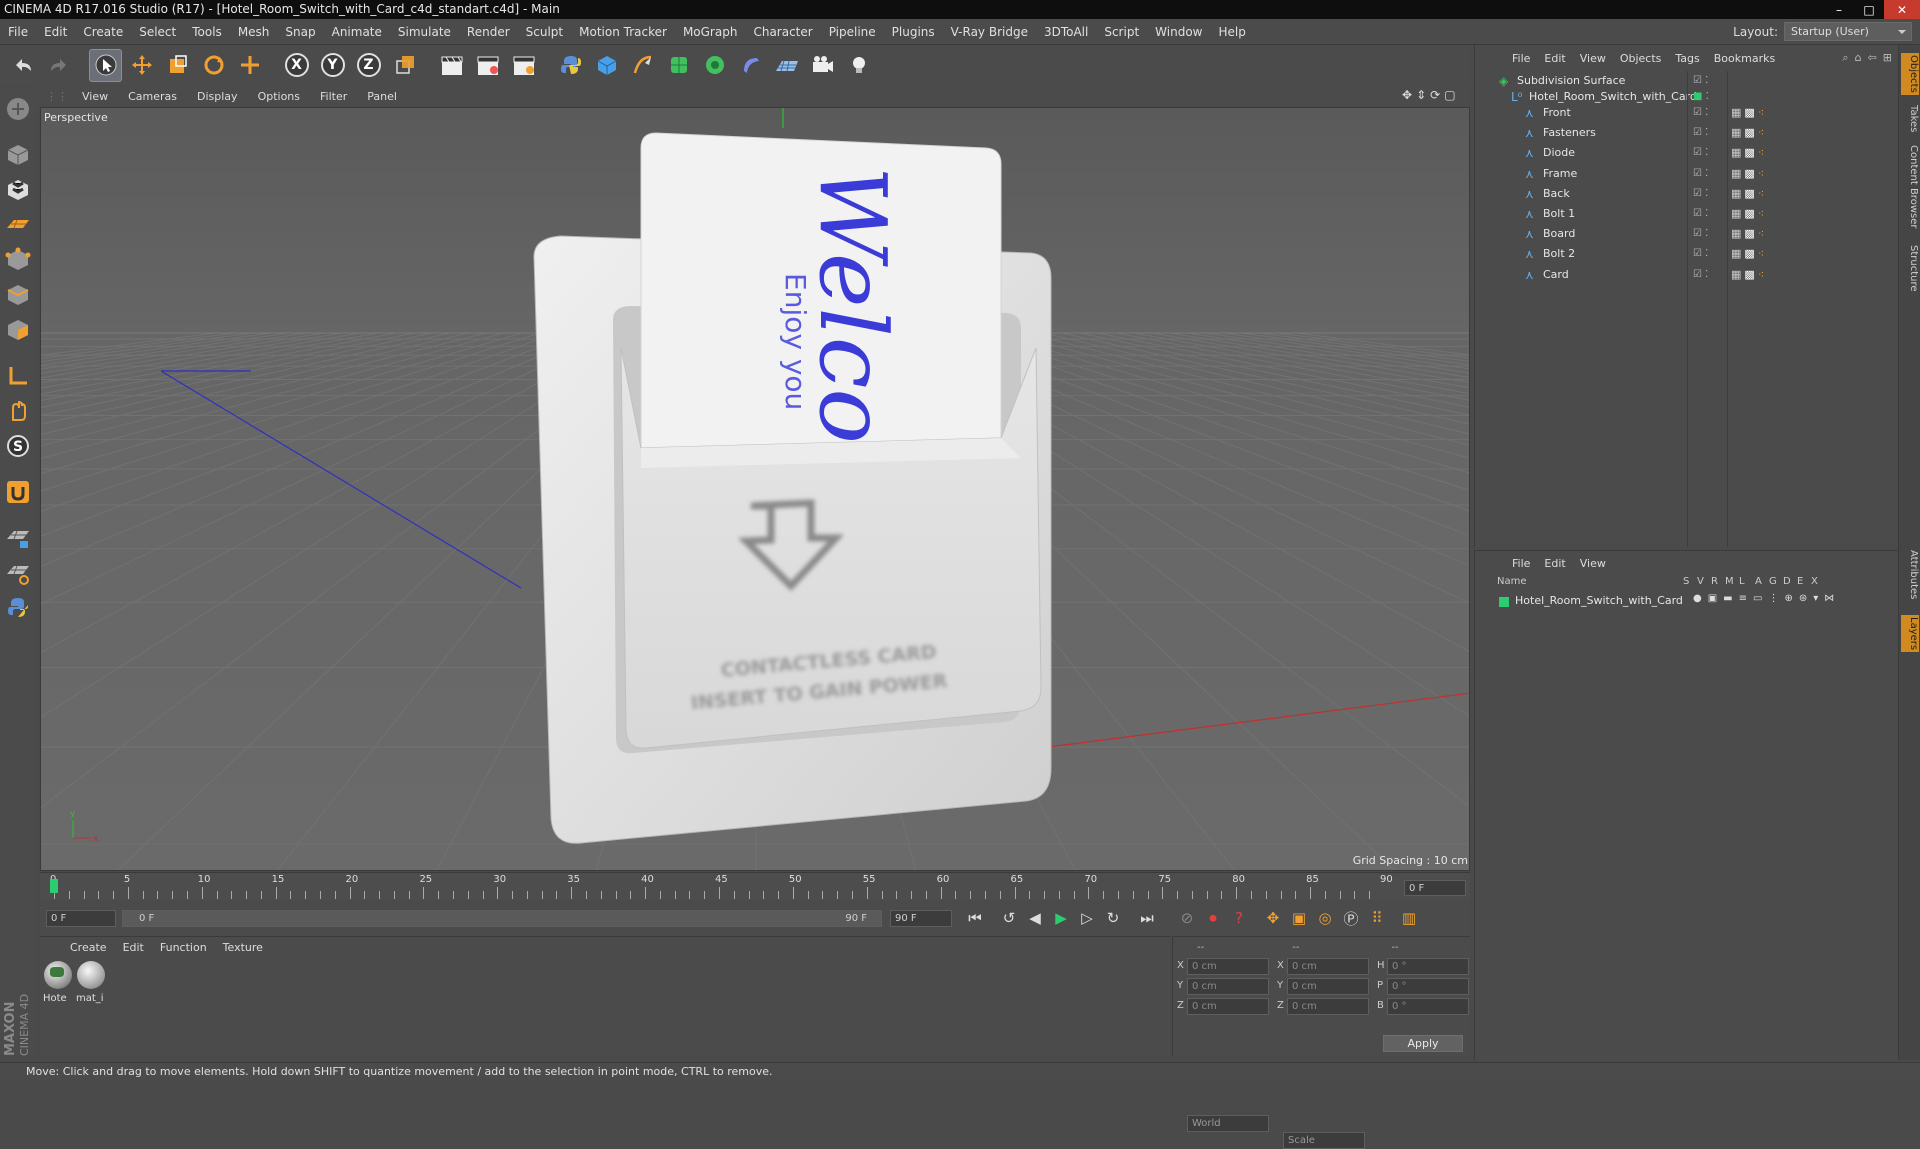  Describe the element at coordinates (1800, 581) in the screenshot. I see `layer-column-header: E` at that location.